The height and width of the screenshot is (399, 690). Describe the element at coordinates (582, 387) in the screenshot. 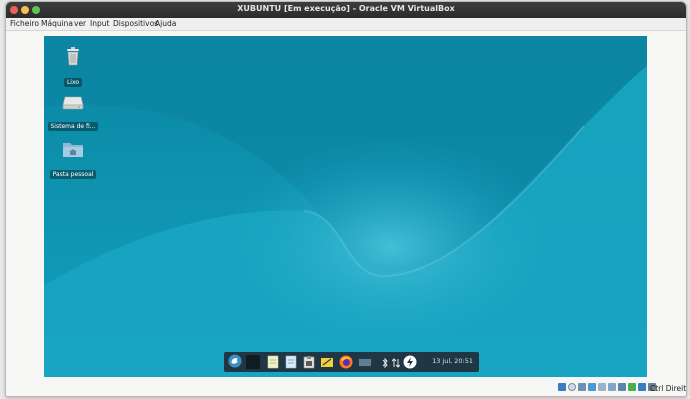

I see `audio-icon` at that location.